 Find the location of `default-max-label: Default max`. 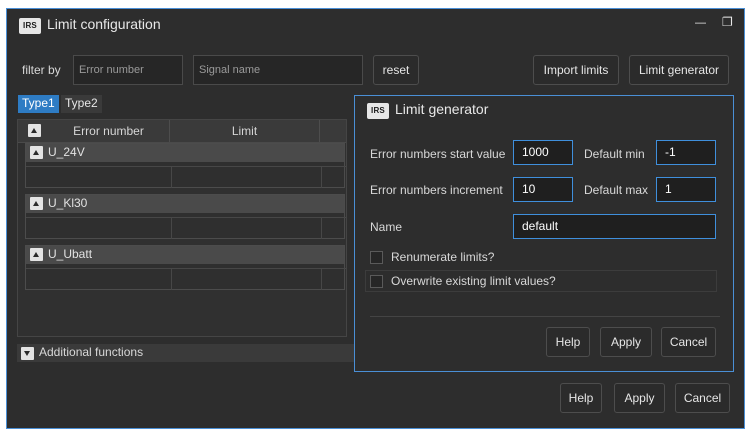

default-max-label: Default max is located at coordinates (616, 190).